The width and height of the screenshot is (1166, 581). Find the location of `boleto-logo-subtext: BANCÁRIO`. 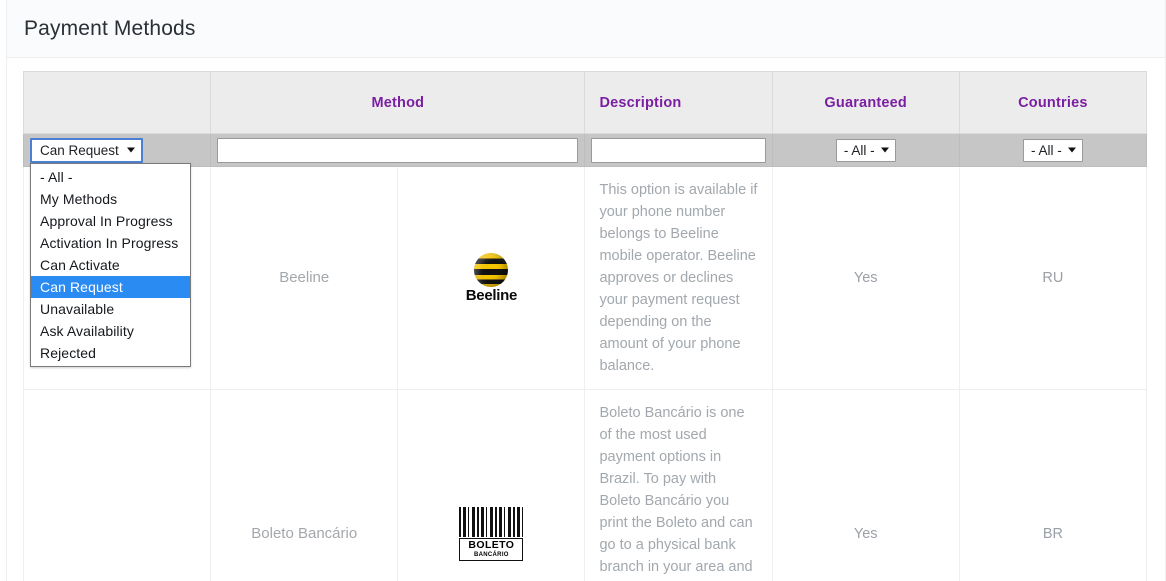

boleto-logo-subtext: BANCÁRIO is located at coordinates (491, 555).